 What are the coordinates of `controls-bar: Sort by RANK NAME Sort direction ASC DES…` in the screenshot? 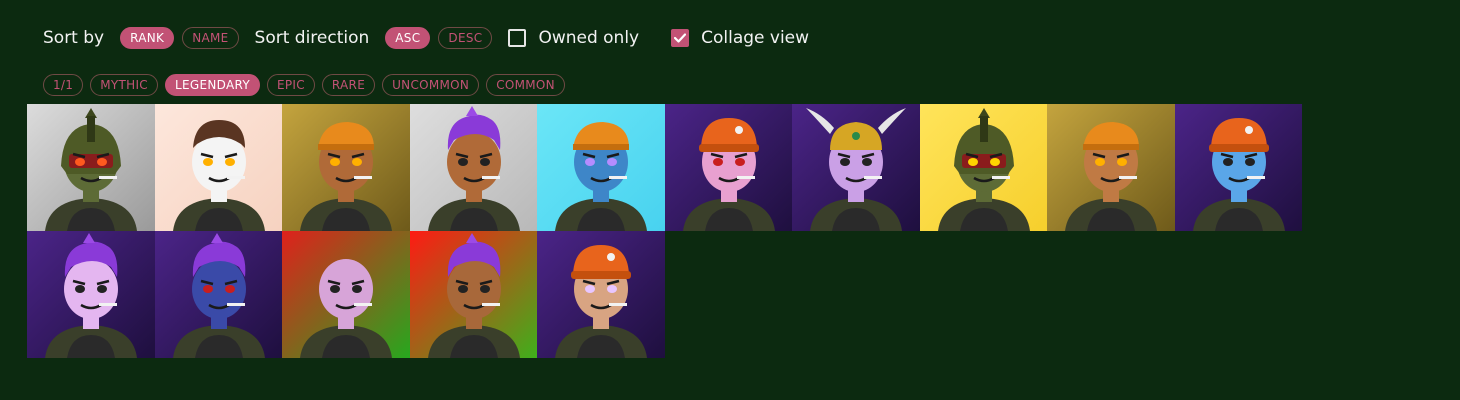 It's located at (426, 38).